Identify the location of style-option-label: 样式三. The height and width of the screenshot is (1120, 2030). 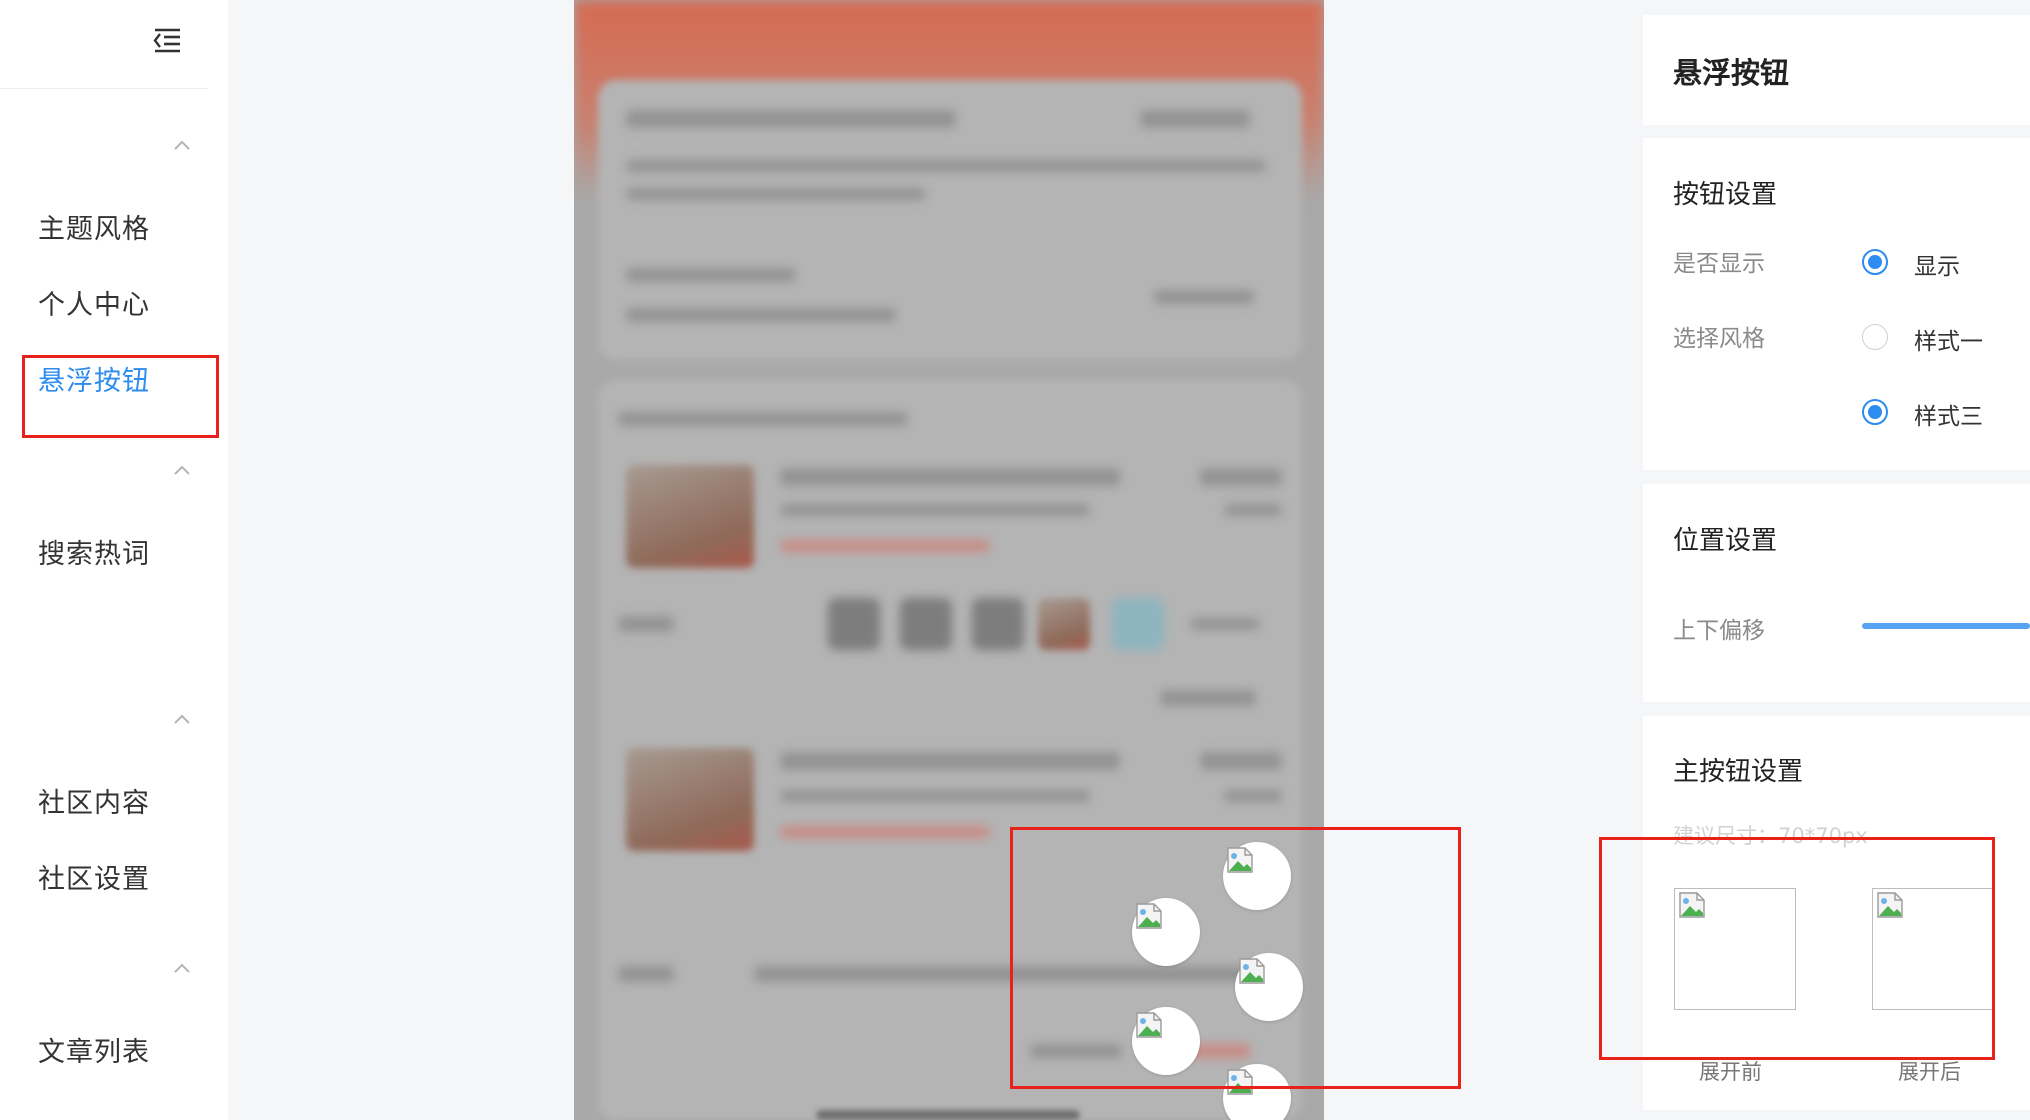
(1948, 414).